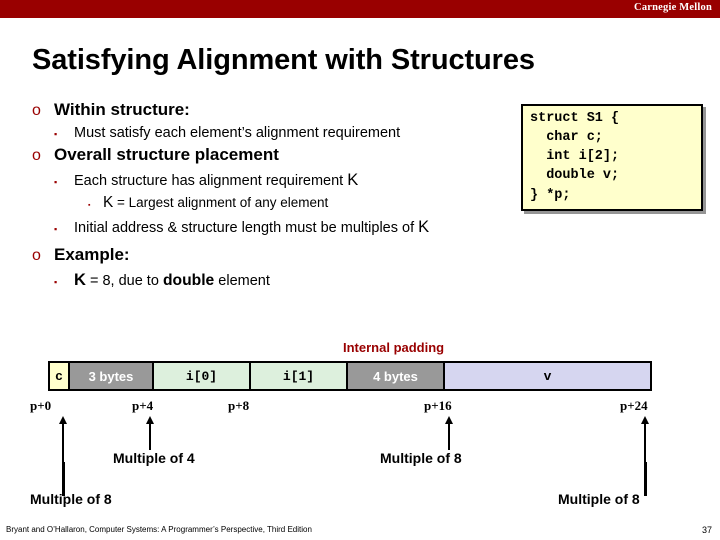 The height and width of the screenshot is (540, 720). What do you see at coordinates (41, 405) in the screenshot?
I see `address-label-p0: p+0` at bounding box center [41, 405].